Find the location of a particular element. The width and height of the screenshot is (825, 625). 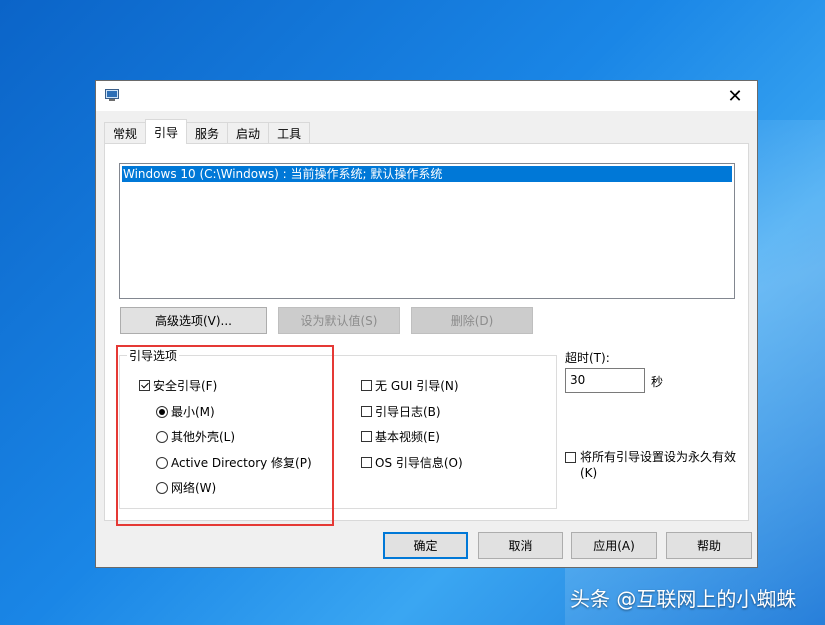

msconfig-icon is located at coordinates (112, 95).